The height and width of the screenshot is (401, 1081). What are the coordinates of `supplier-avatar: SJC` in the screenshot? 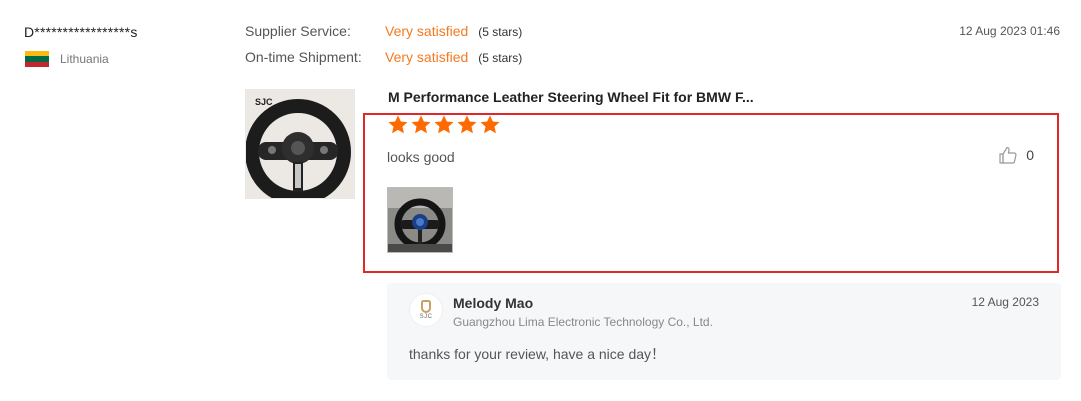 It's located at (426, 310).